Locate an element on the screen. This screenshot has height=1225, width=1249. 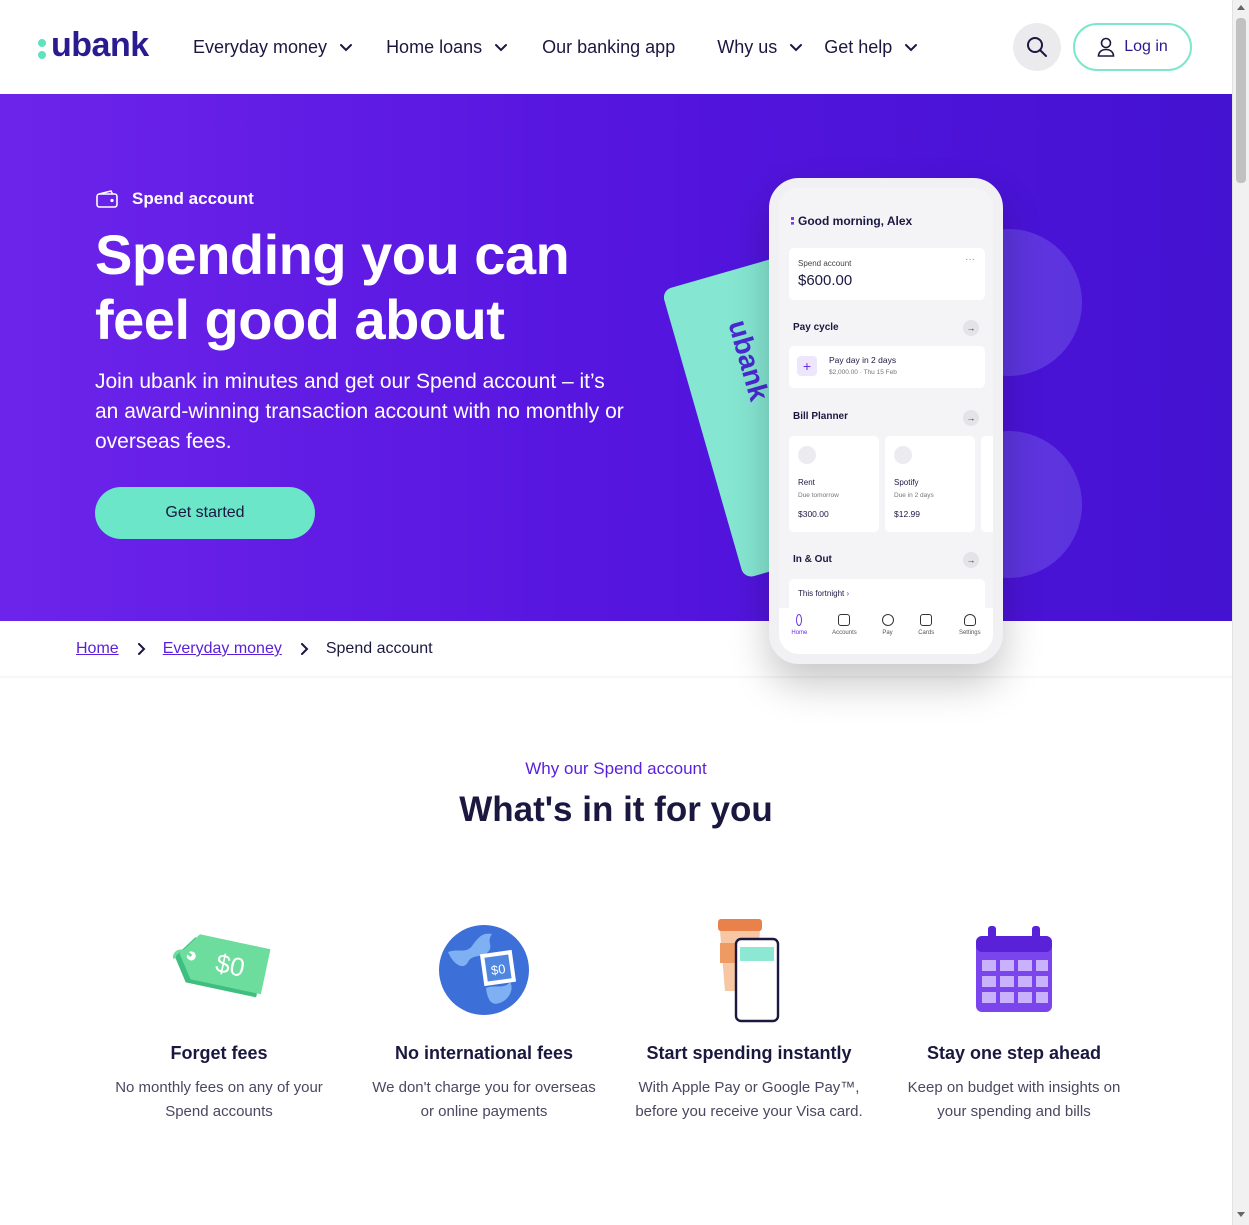
divider is located at coordinates (616, 677).